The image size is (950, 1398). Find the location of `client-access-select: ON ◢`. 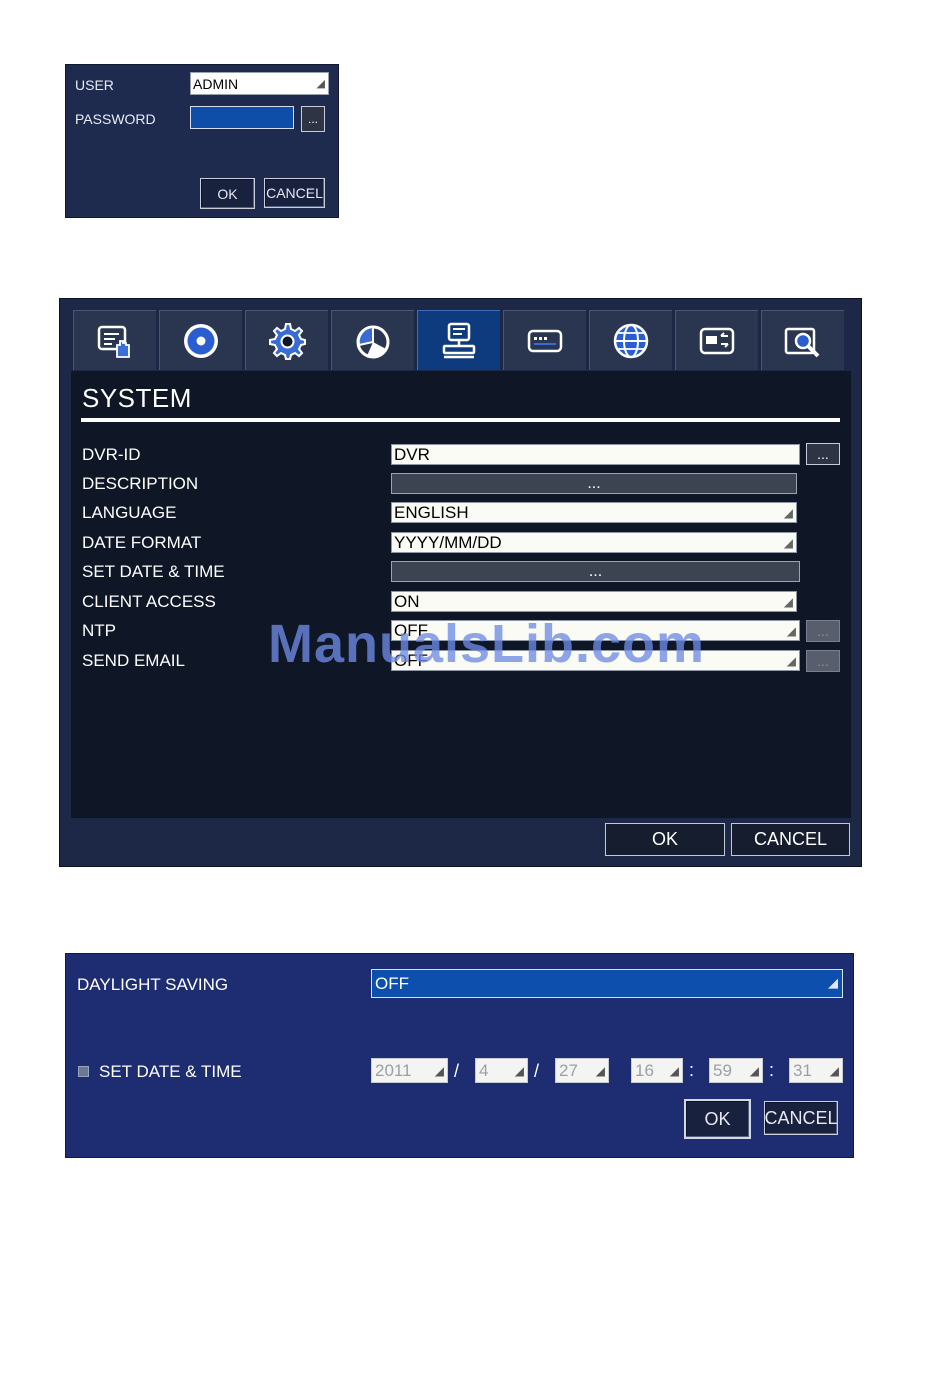

client-access-select: ON ◢ is located at coordinates (594, 601).